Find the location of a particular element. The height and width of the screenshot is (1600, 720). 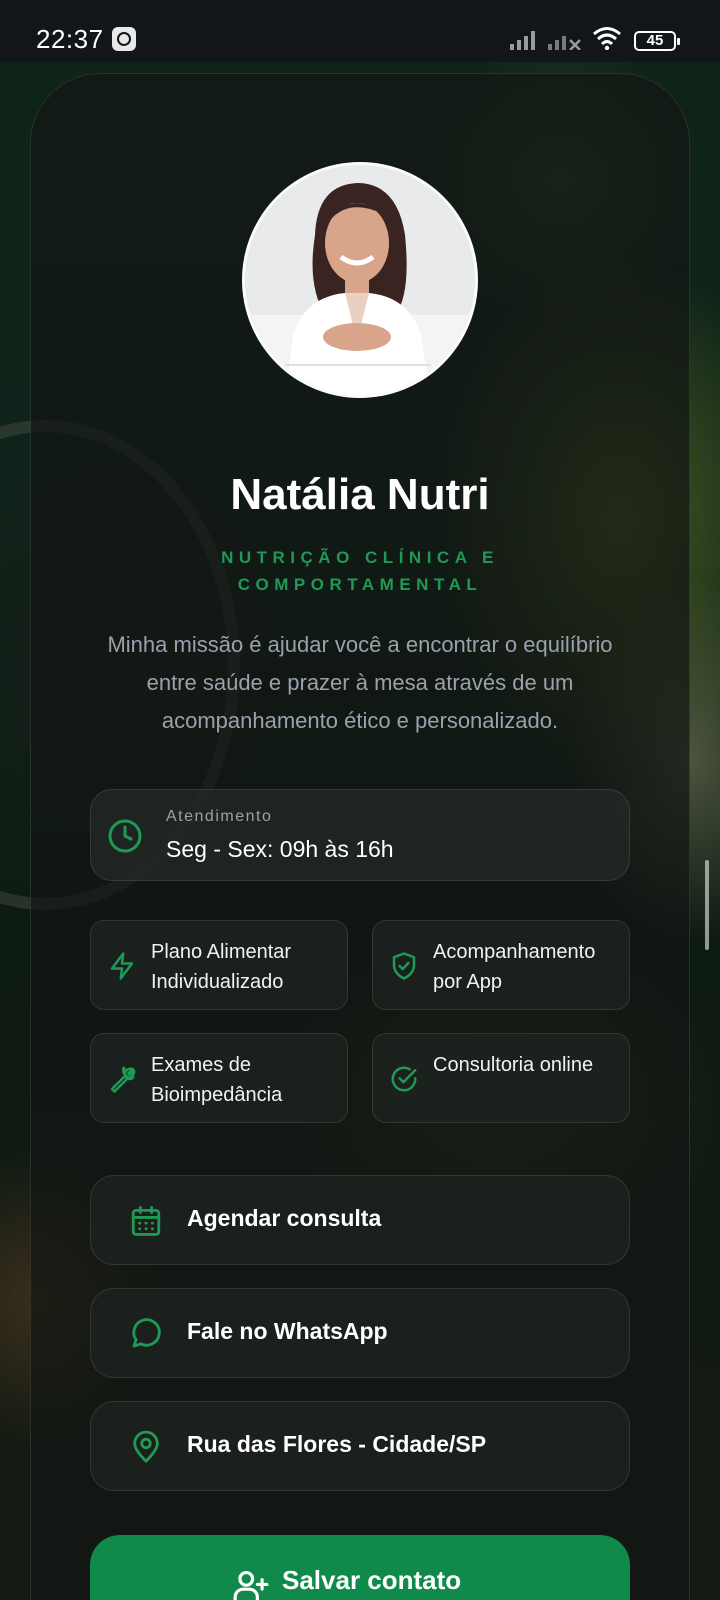

avatar is located at coordinates (360, 280).